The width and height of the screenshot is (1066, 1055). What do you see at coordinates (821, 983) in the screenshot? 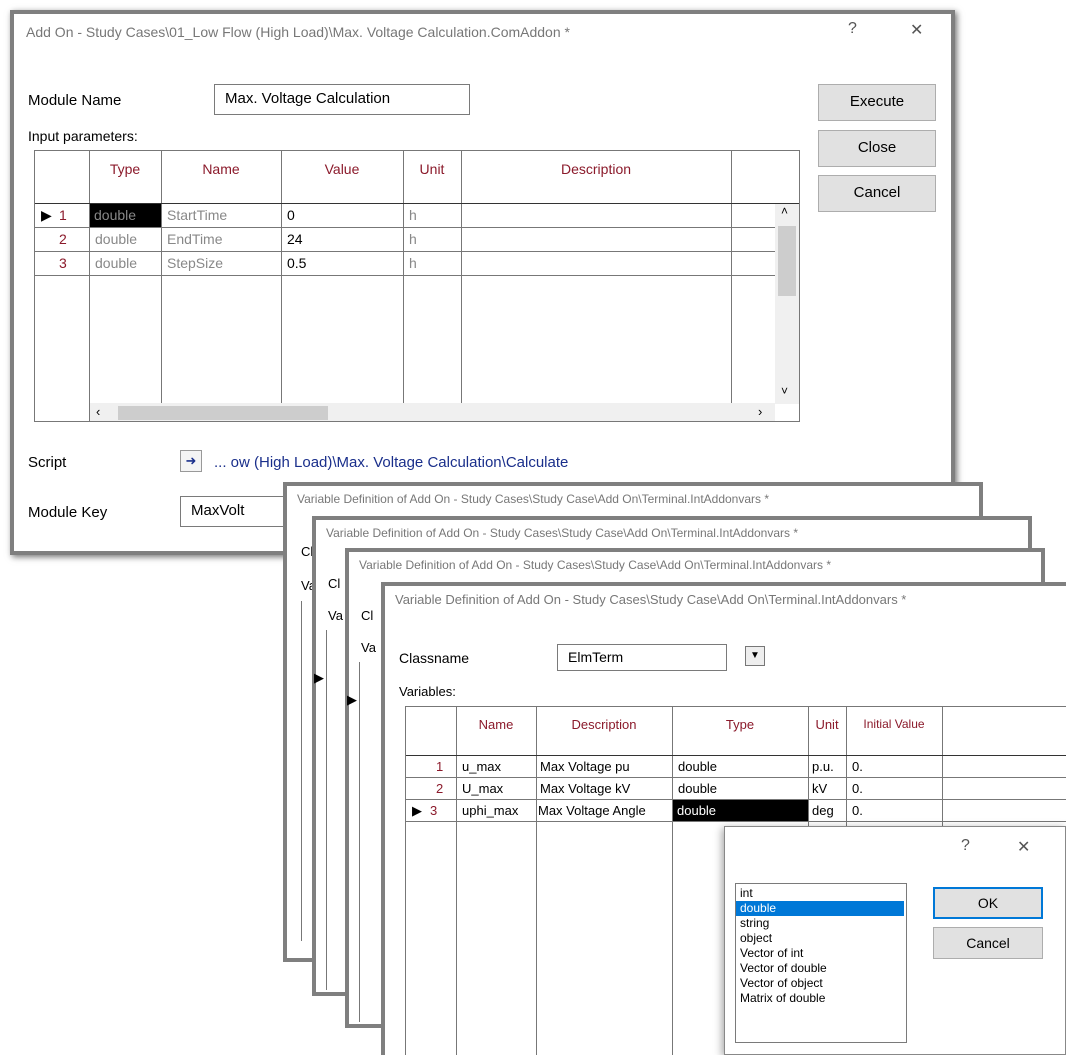
I see `type-option-vector-of-object: Vector of object` at bounding box center [821, 983].